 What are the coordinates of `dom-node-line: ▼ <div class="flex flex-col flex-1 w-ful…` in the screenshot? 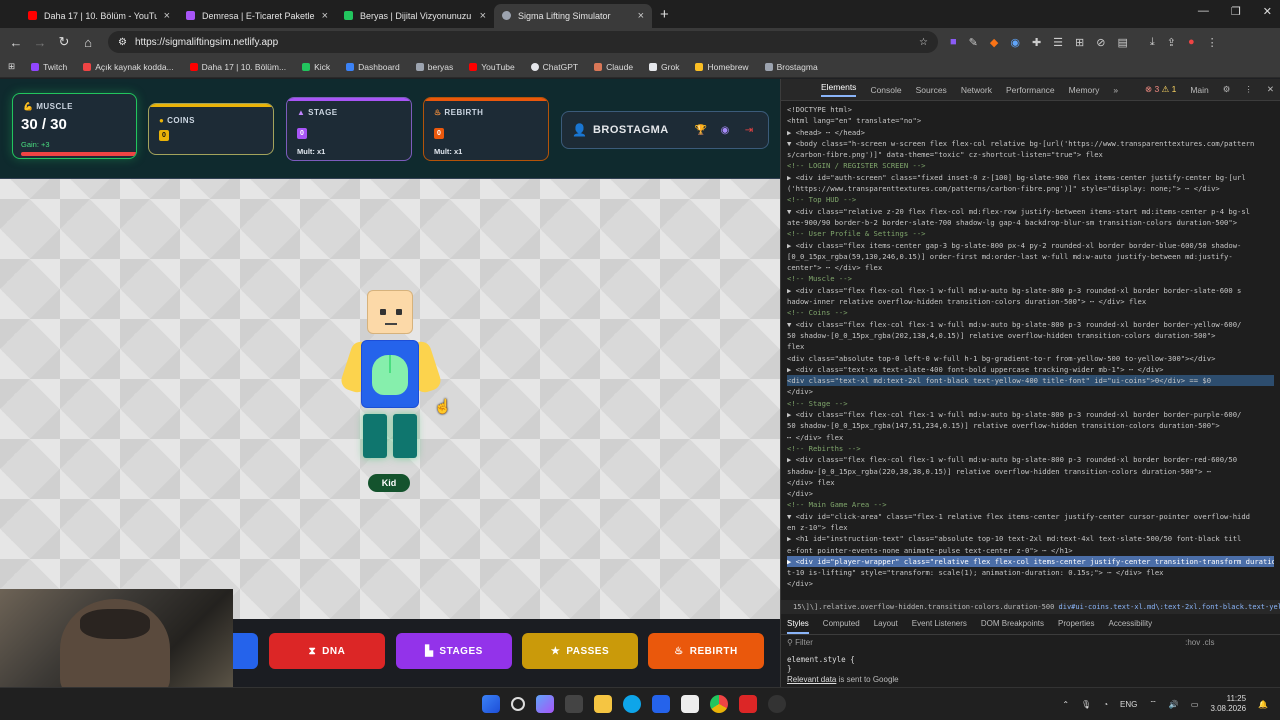 It's located at (1030, 324).